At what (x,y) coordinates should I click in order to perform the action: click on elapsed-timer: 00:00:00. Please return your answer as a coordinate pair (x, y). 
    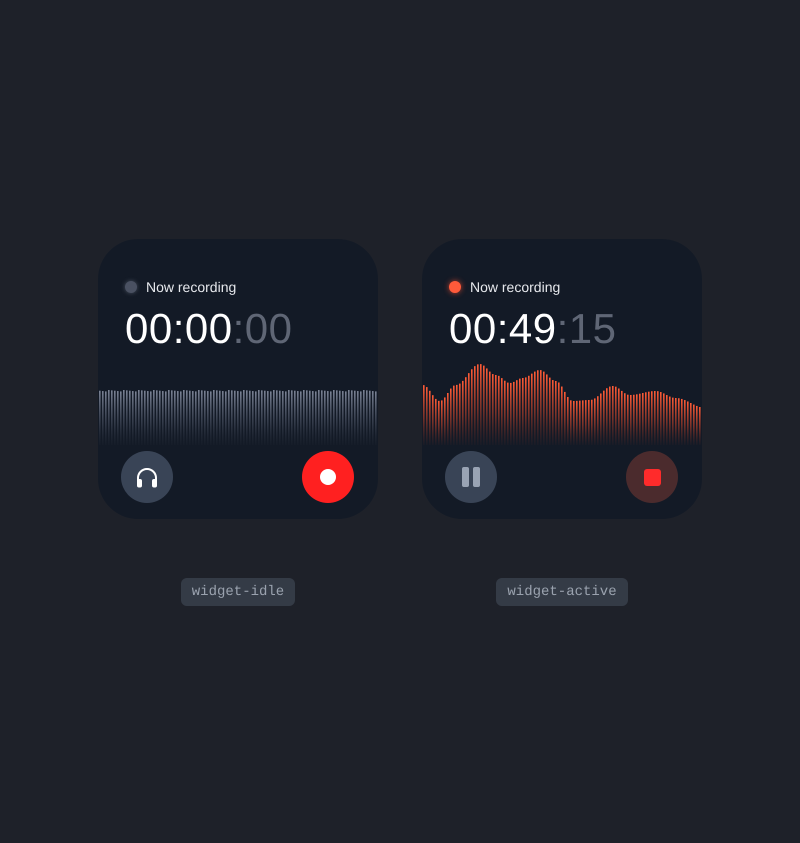
    Looking at the image, I should click on (208, 329).